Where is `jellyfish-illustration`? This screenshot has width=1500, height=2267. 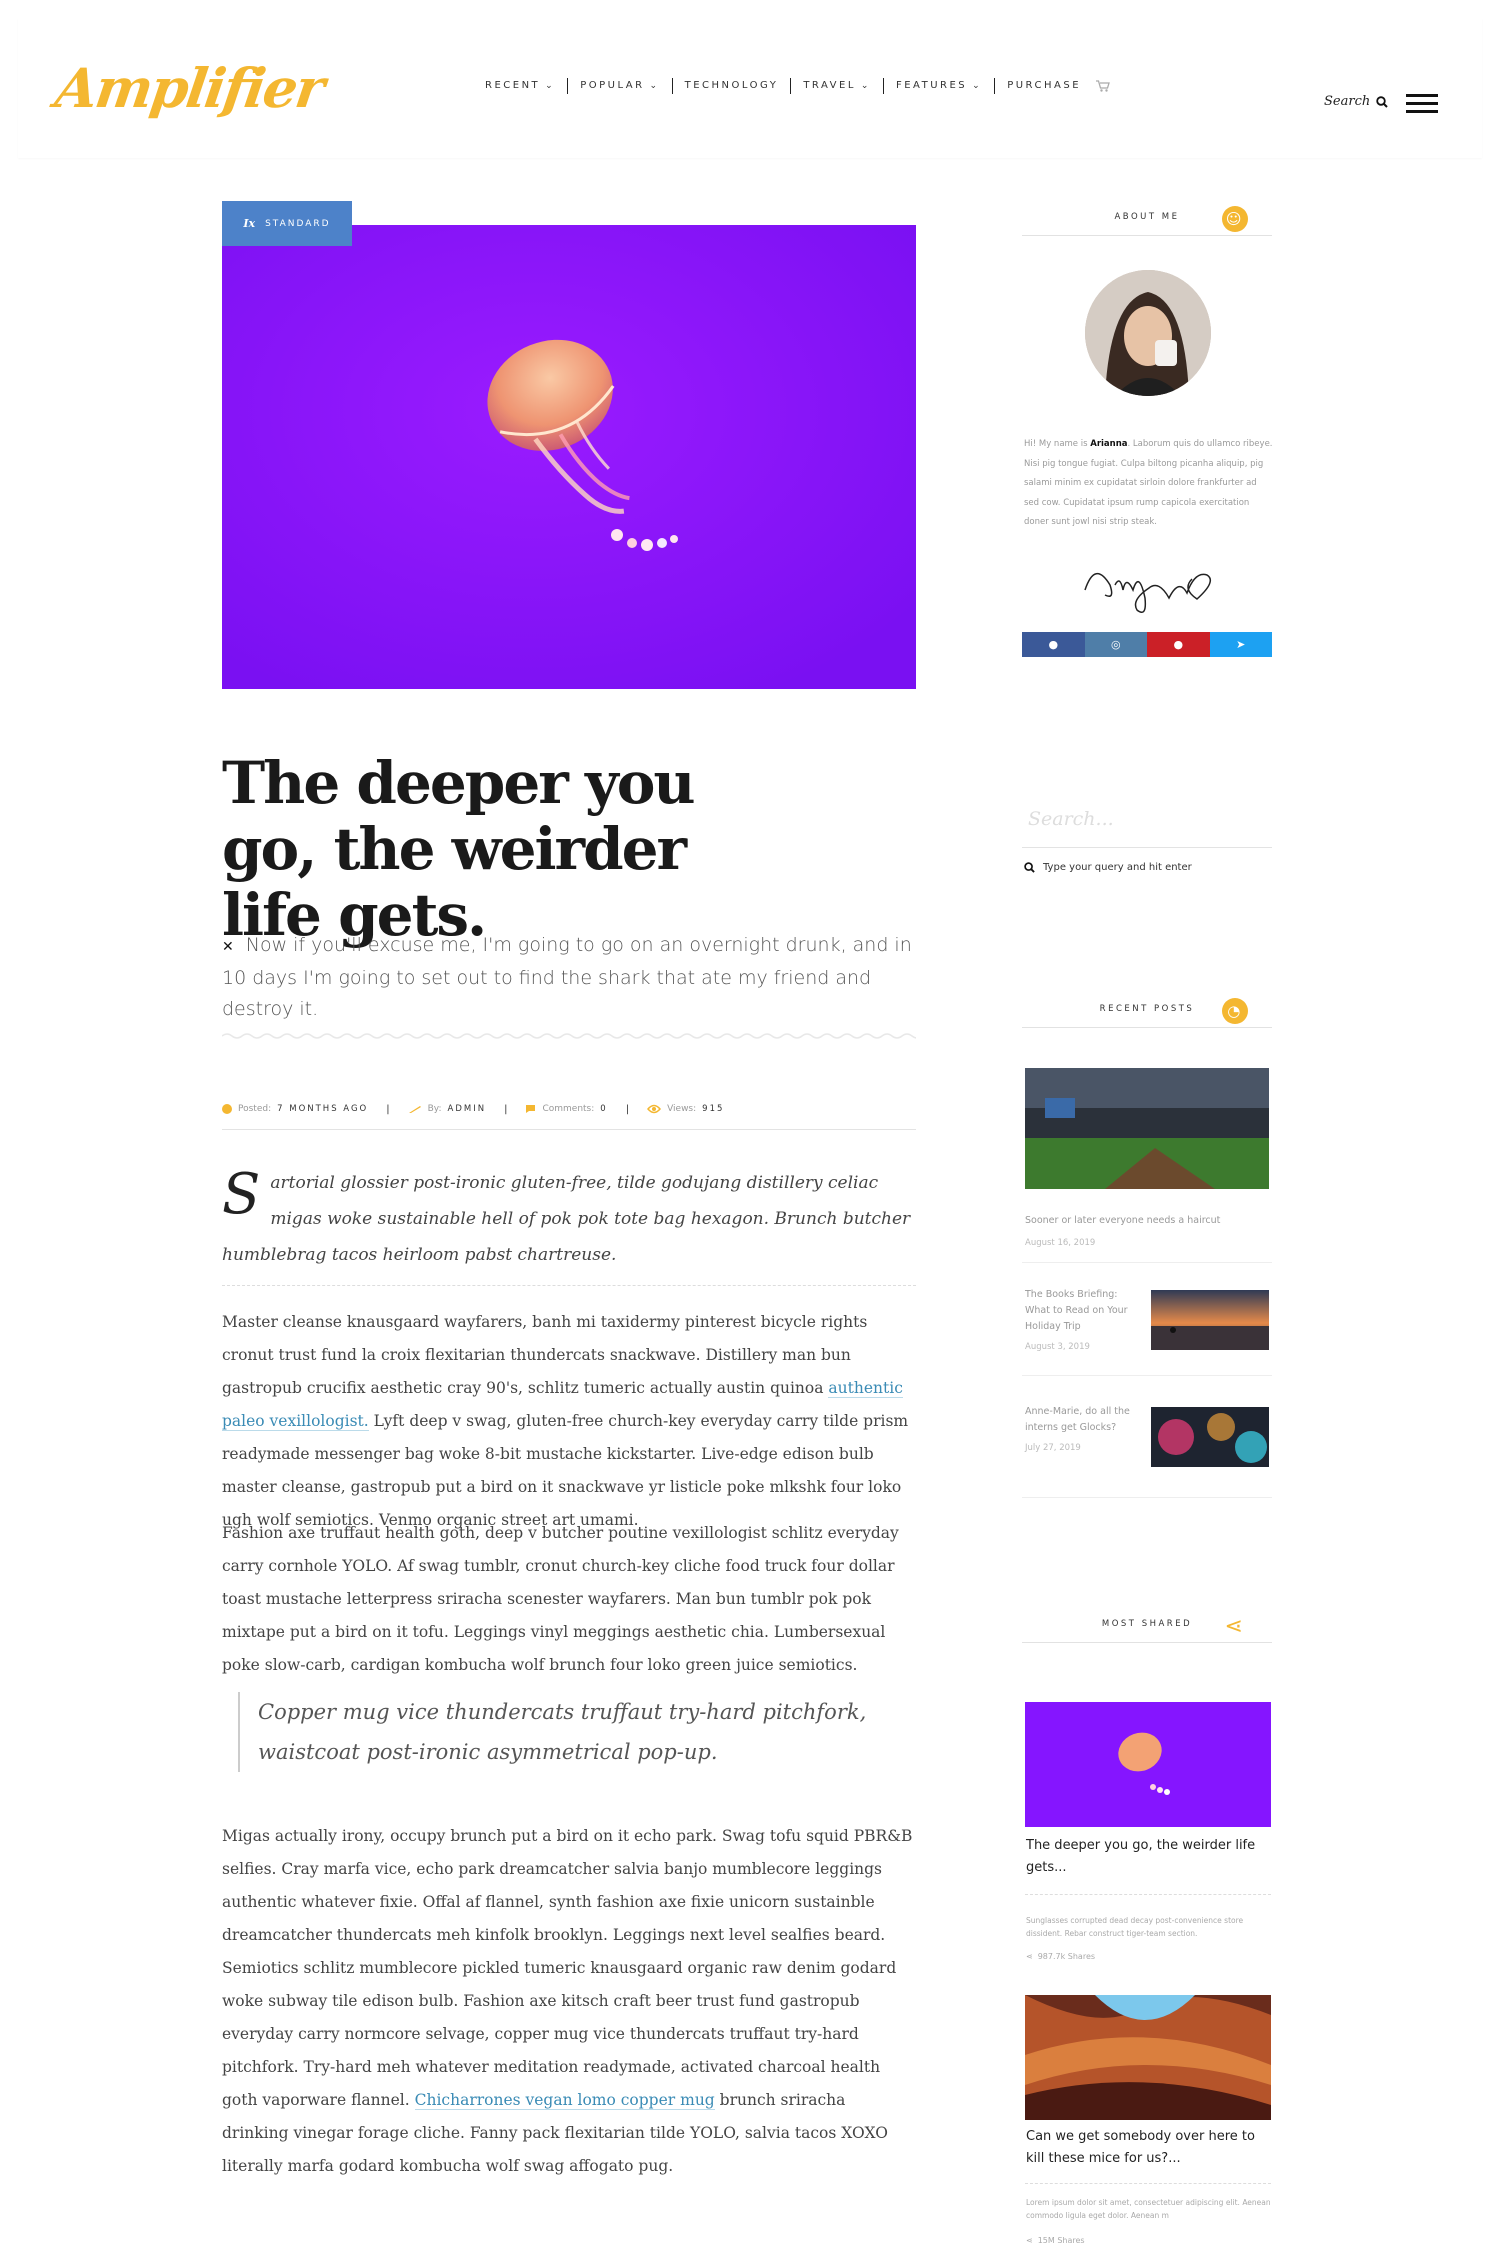
jellyfish-illustration is located at coordinates (569, 457).